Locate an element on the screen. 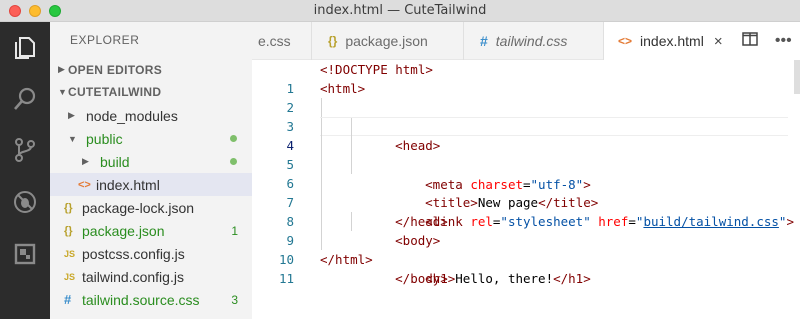 This screenshot has width=800, height=319. window-title: index.html — CuteTailwind is located at coordinates (400, 10).